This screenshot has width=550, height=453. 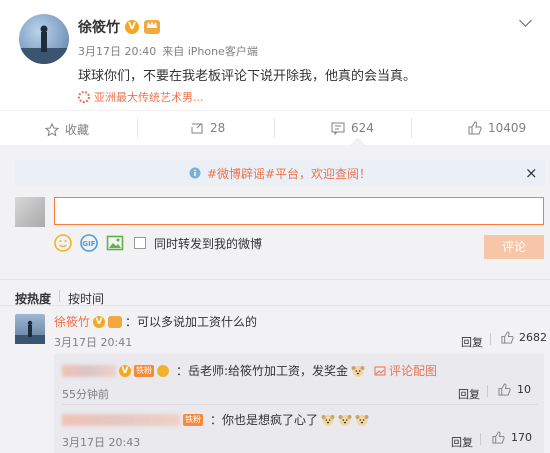 What do you see at coordinates (289, 173) in the screenshot?
I see `rumor-notice-text: #微博辟谣#平台，欢迎查阅！` at bounding box center [289, 173].